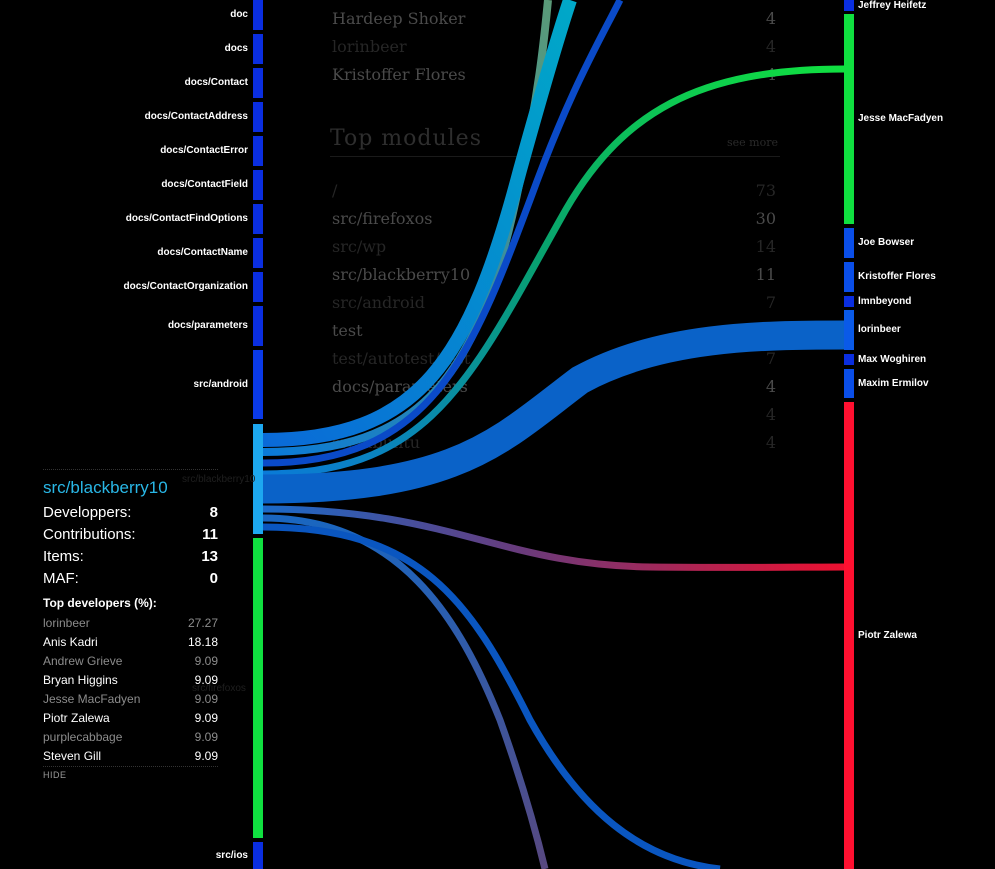 The height and width of the screenshot is (869, 995). Describe the element at coordinates (130, 773) in the screenshot. I see `hide-button: HIDE` at that location.